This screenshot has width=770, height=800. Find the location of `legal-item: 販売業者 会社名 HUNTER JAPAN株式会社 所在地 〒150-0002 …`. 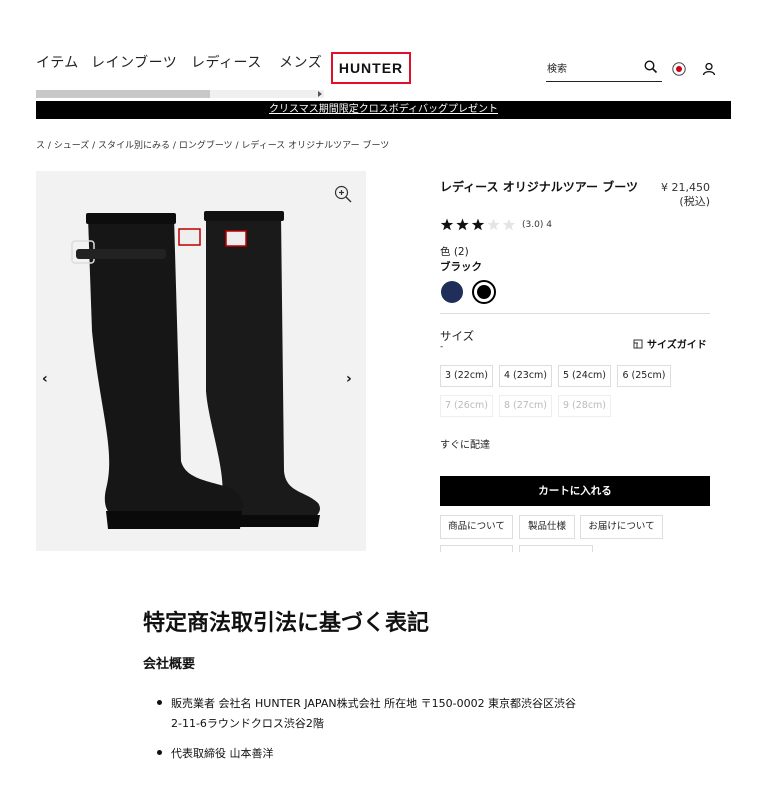

legal-item: 販売業者 会社名 HUNTER JAPAN株式会社 所在地 〒150-0002 … is located at coordinates (374, 703).